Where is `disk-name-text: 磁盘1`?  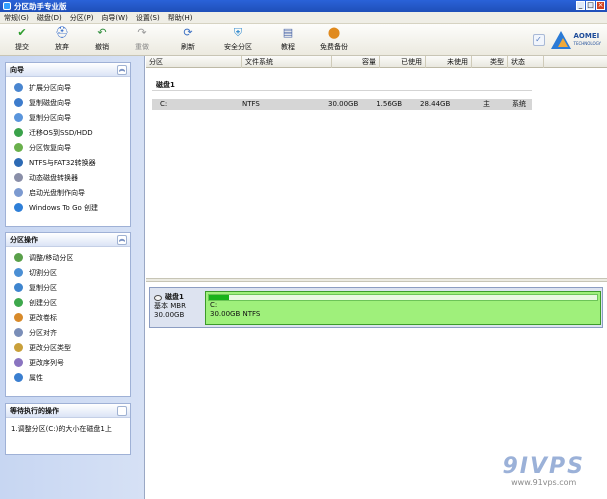 disk-name-text: 磁盘1 is located at coordinates (174, 297).